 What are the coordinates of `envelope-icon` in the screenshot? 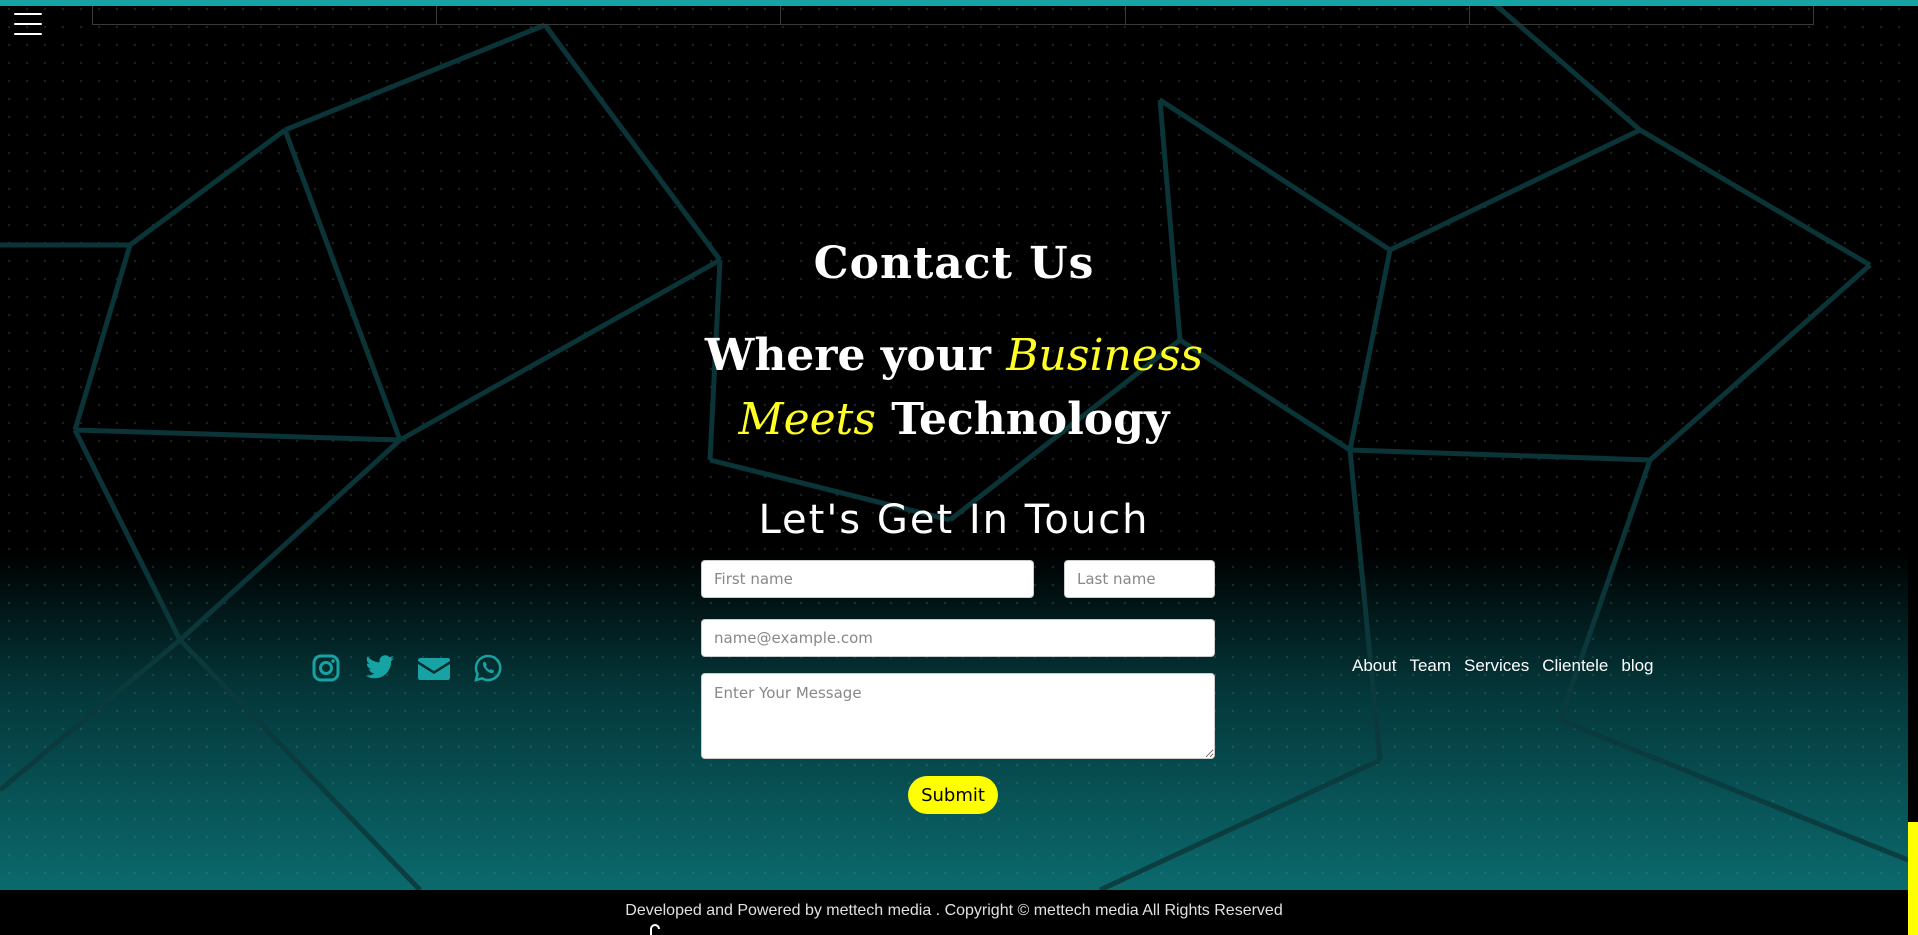 It's located at (434, 668).